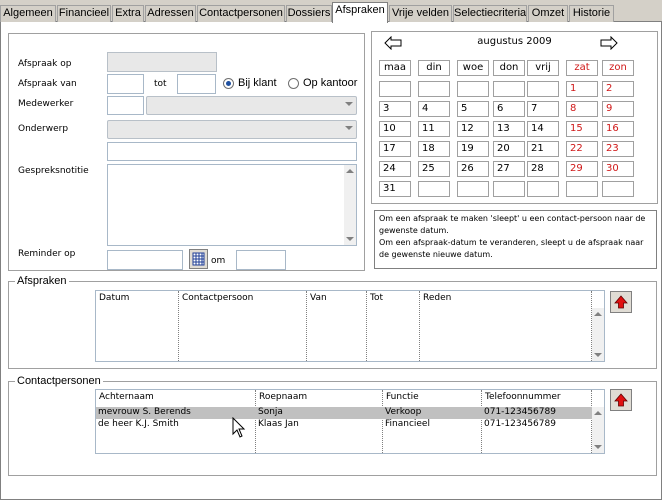  Describe the element at coordinates (395, 129) in the screenshot. I see `calendar-day-cell: 10` at that location.